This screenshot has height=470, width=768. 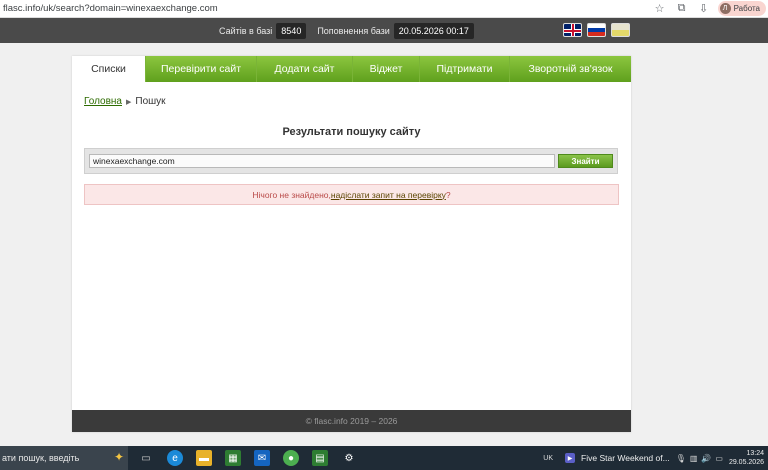 What do you see at coordinates (448, 194) in the screenshot?
I see `alert-end: ?` at bounding box center [448, 194].